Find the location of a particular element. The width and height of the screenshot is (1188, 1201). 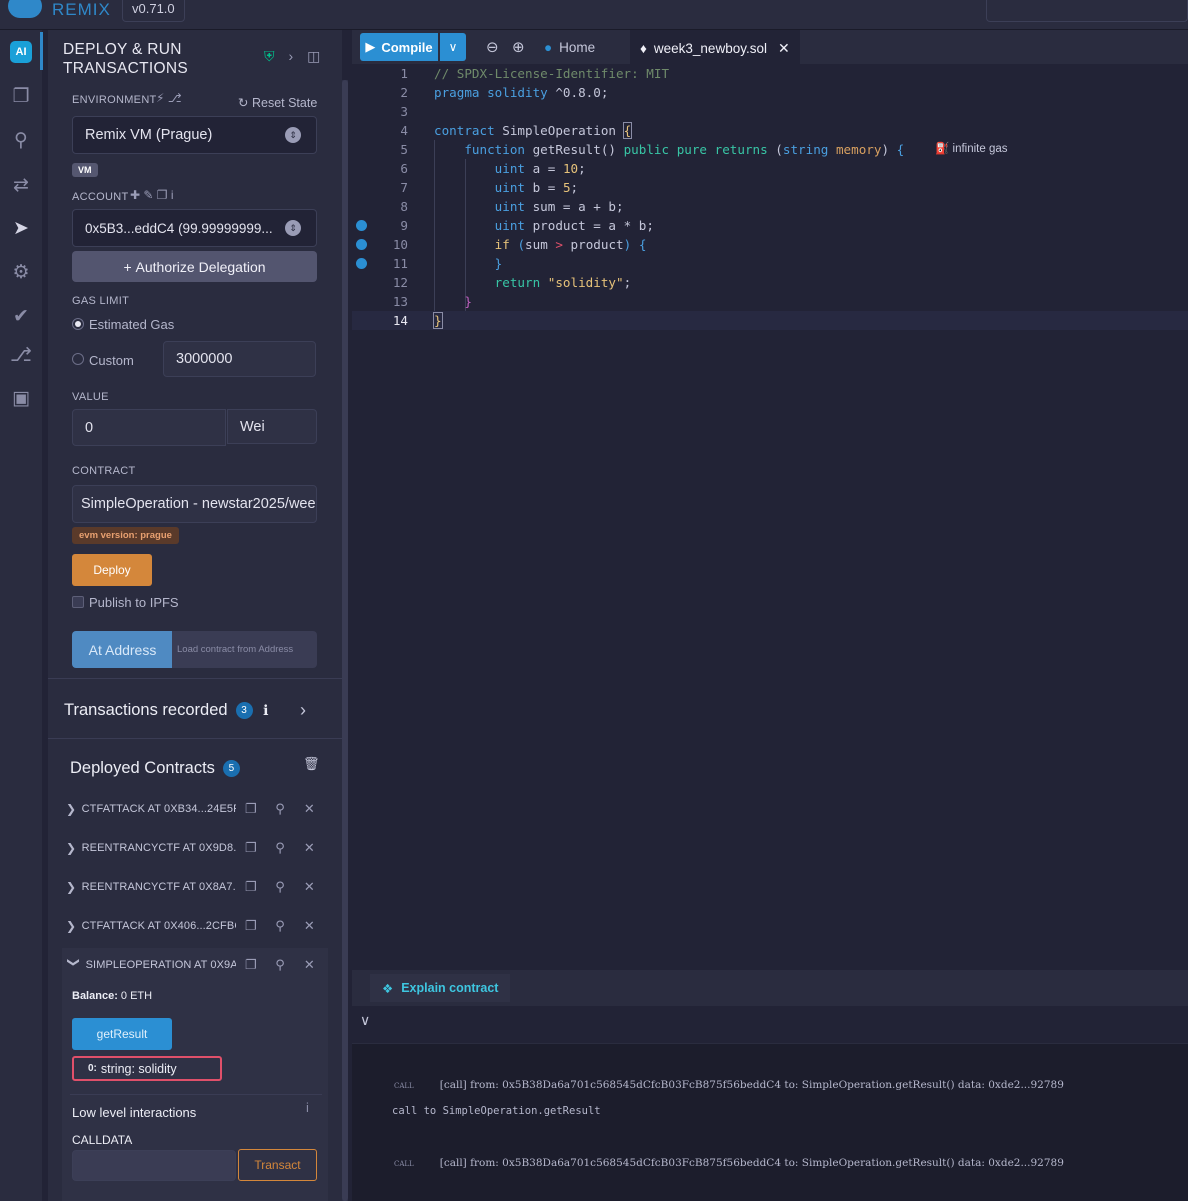

account-select: 0x5B3...eddC4 (99.99999999... ⇕ is located at coordinates (194, 228).